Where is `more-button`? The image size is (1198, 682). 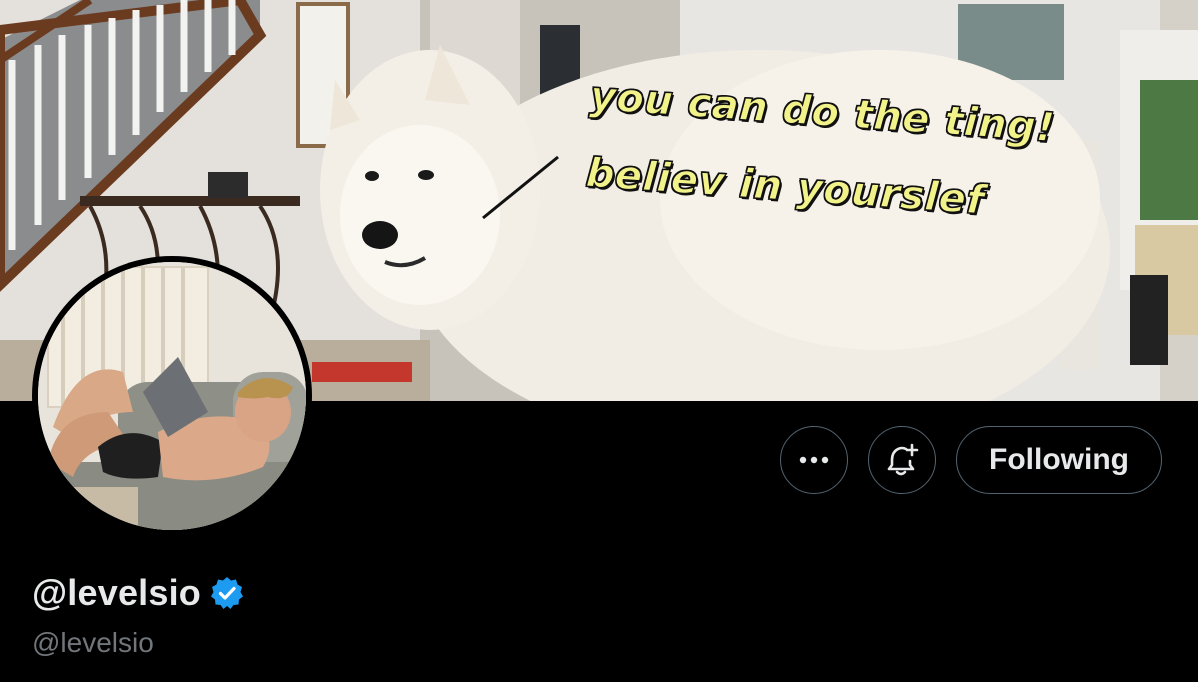 more-button is located at coordinates (814, 460).